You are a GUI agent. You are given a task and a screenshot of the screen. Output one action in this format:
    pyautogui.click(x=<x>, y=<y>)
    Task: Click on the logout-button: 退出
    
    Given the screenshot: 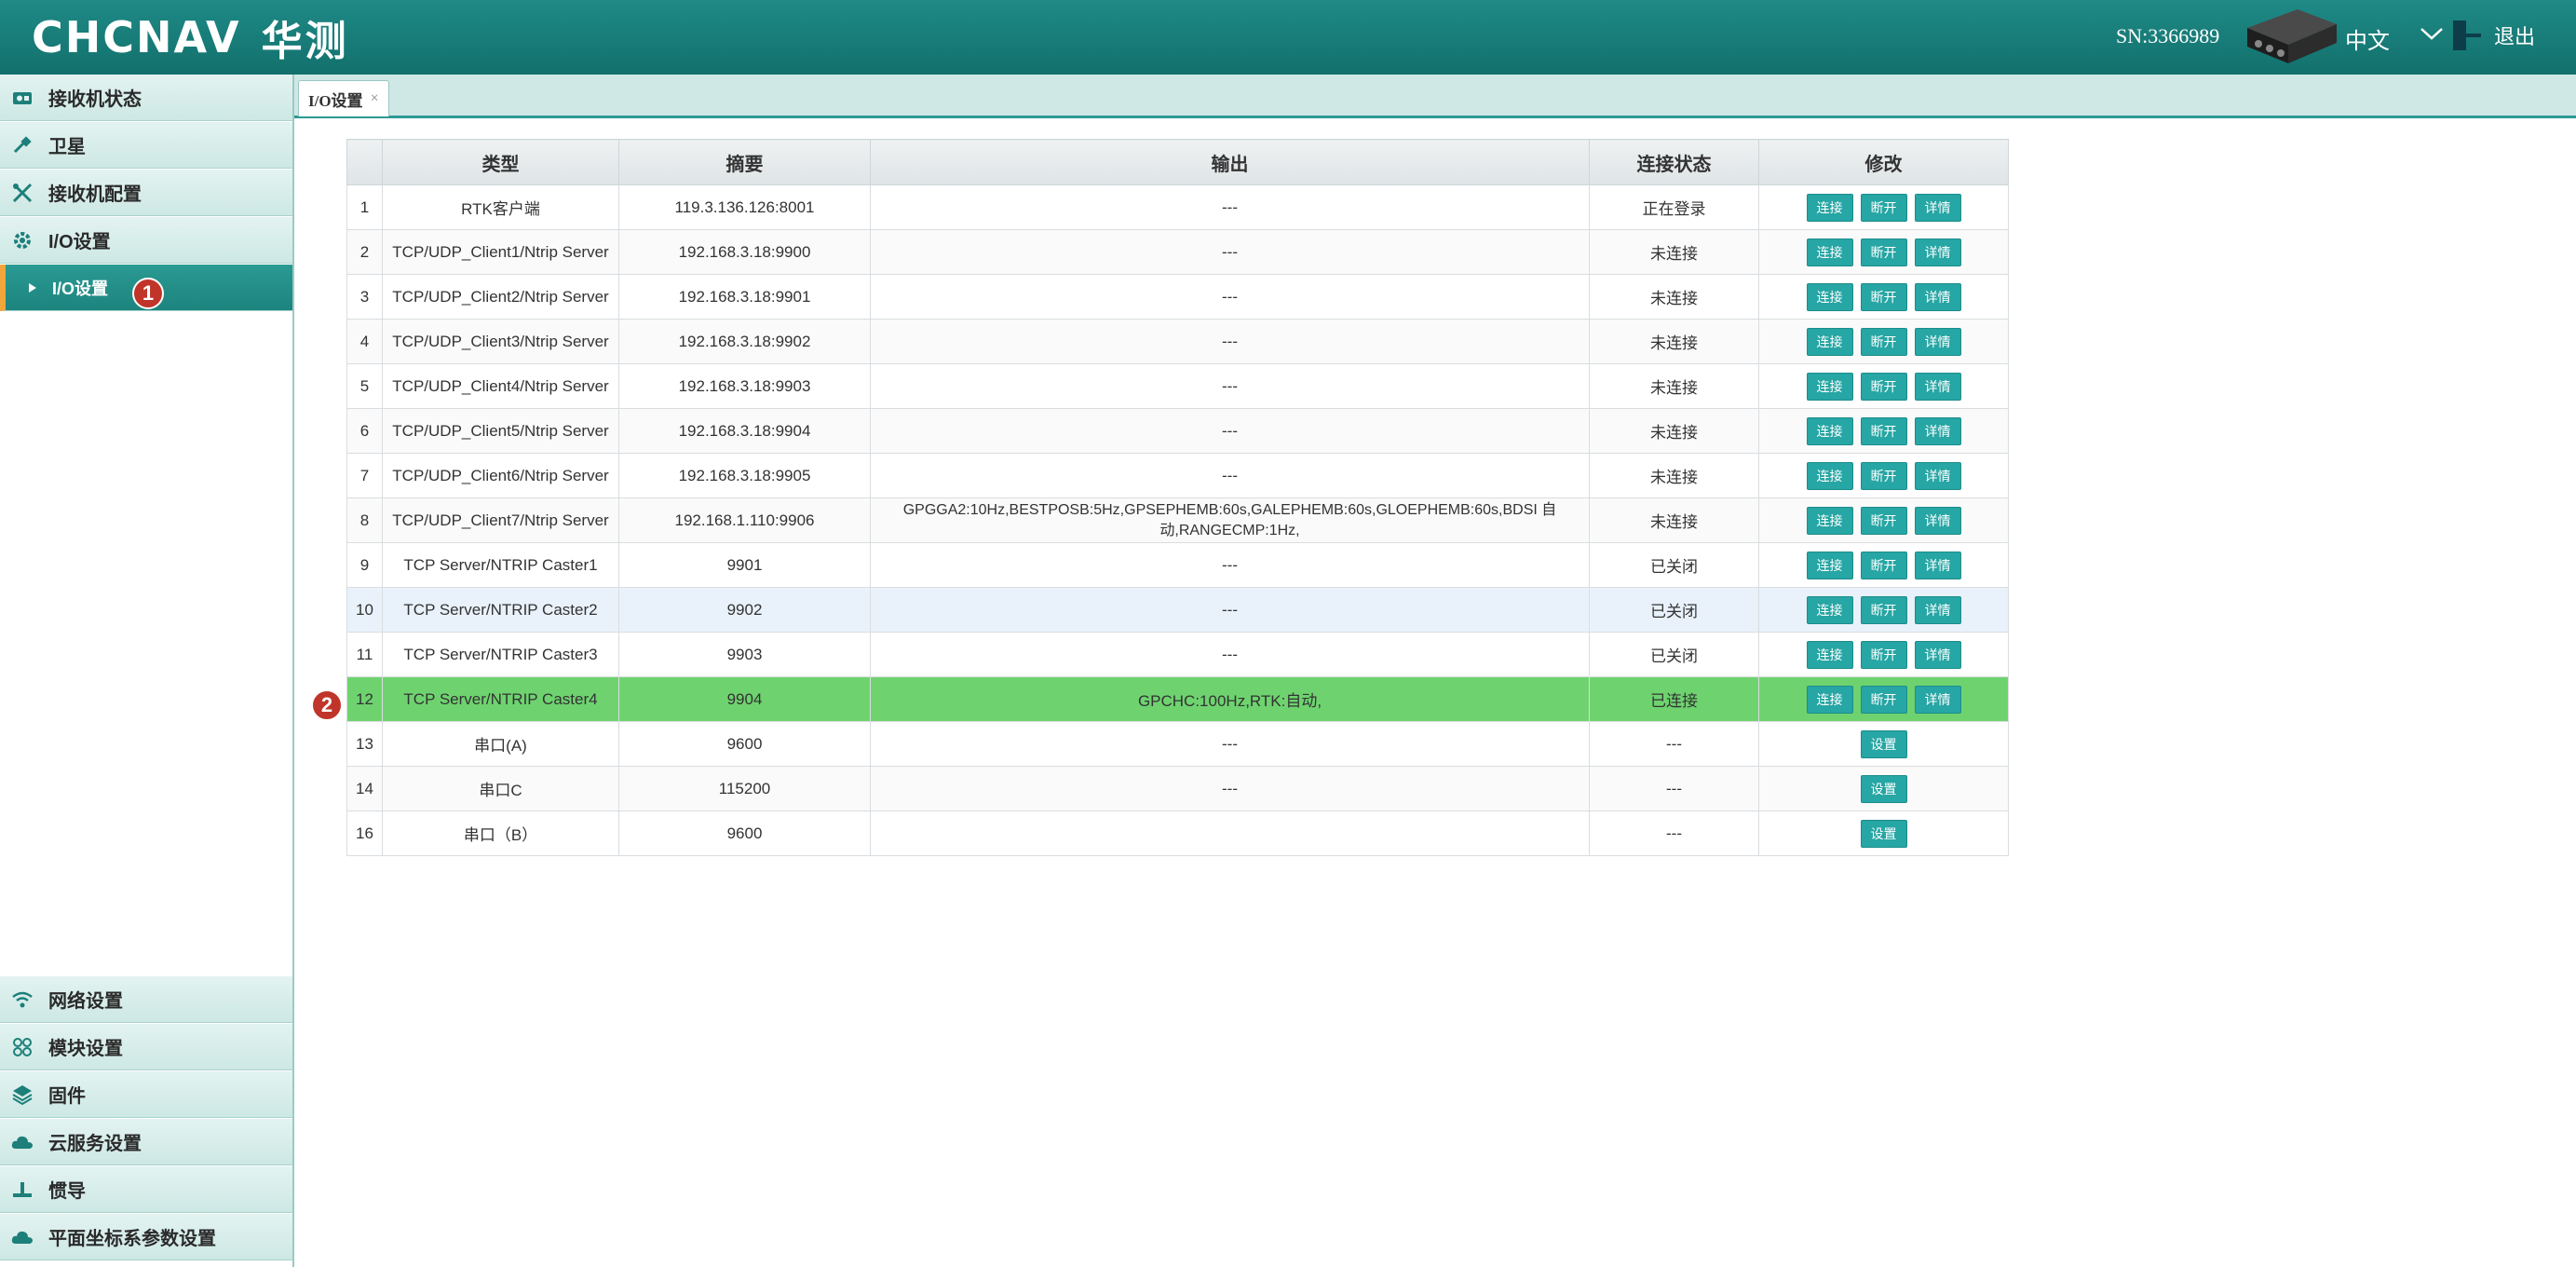 What is the action you would take?
    pyautogui.click(x=2493, y=35)
    